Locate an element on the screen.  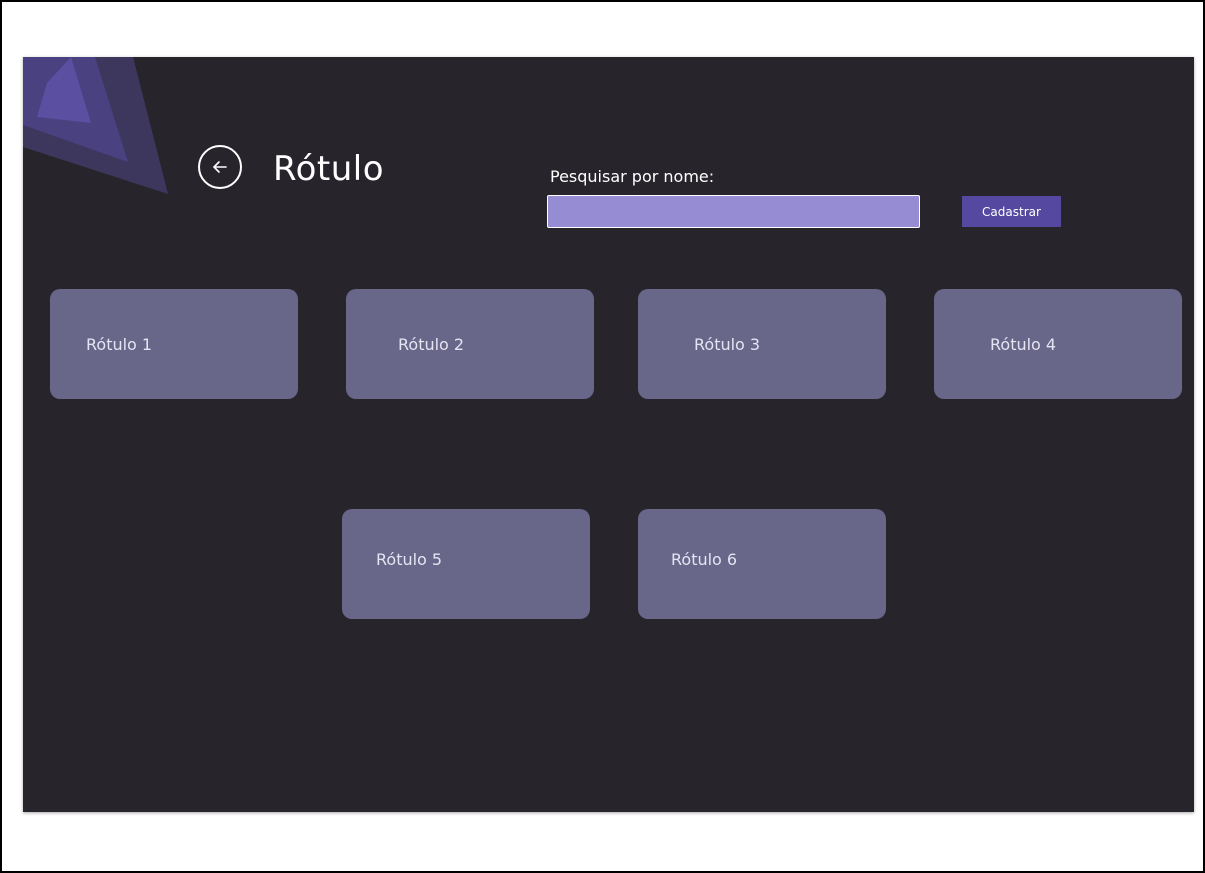
page-title: Rótulo is located at coordinates (329, 169).